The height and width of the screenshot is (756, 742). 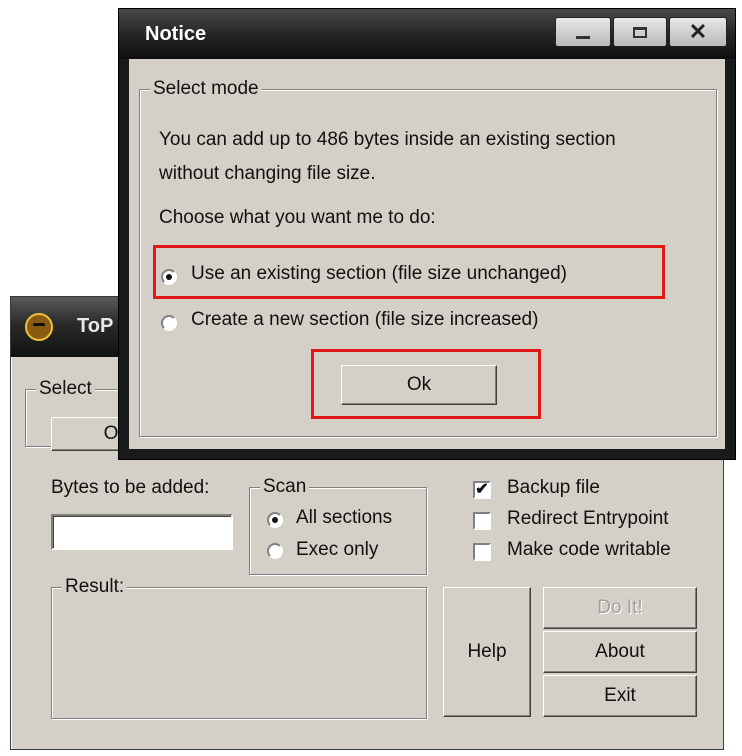 I want to click on result-group-label: Result:, so click(x=95, y=587).